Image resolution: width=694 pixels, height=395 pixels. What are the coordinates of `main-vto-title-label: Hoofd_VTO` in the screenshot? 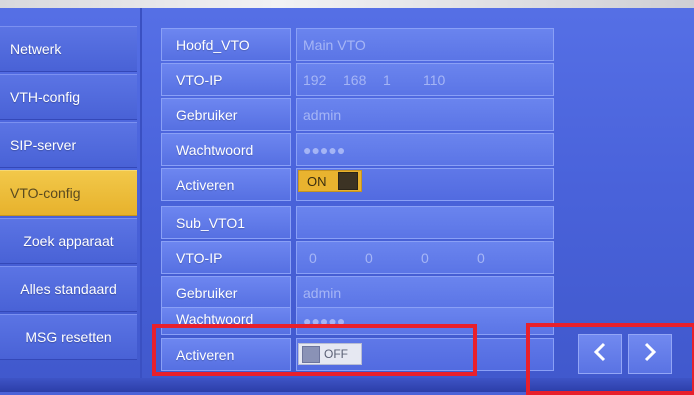 It's located at (226, 44).